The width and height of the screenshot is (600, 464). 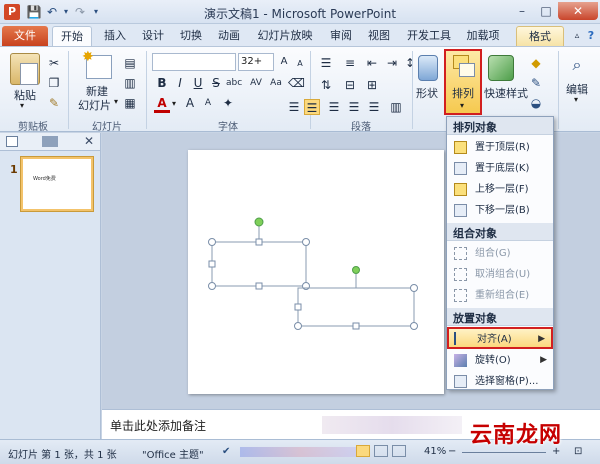 I want to click on font-size-down-icon: A, so click(x=208, y=103).